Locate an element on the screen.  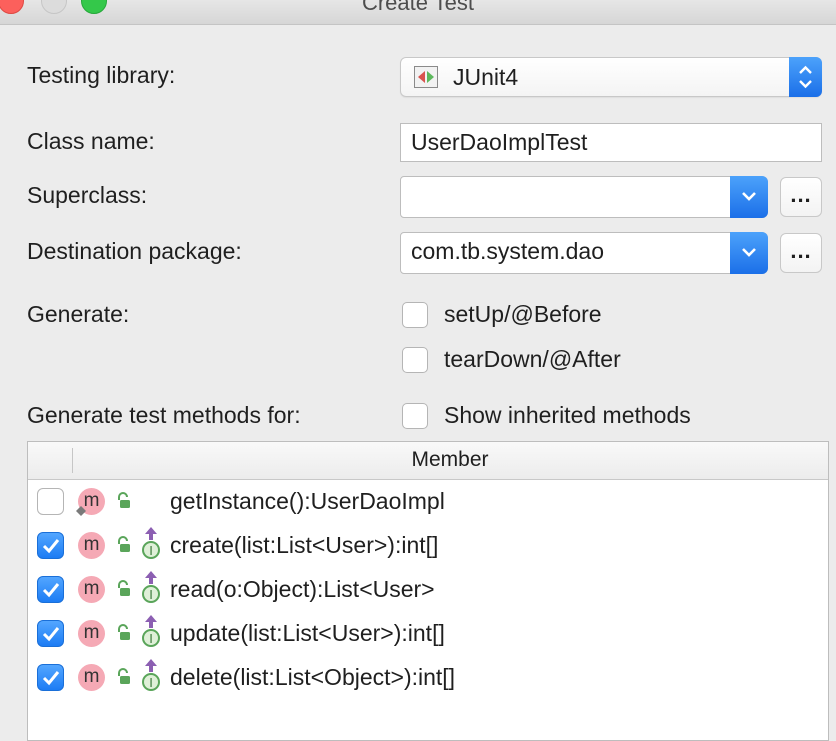
setup-checkbox is located at coordinates (415, 315).